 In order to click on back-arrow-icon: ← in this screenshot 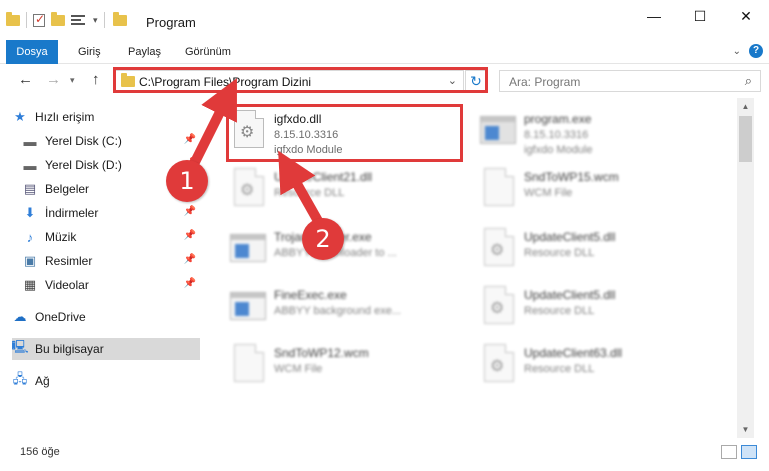, I will do `click(25, 79)`.